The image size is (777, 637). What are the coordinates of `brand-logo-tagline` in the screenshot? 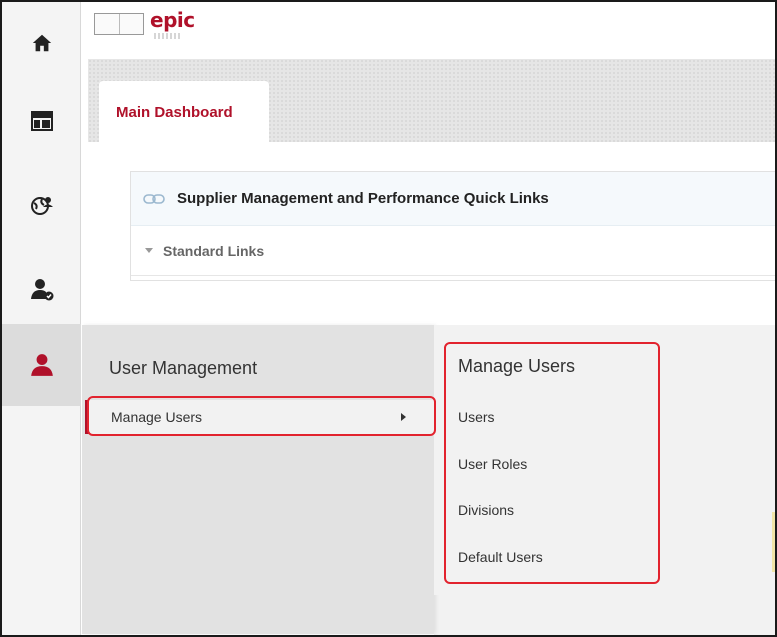 It's located at (168, 36).